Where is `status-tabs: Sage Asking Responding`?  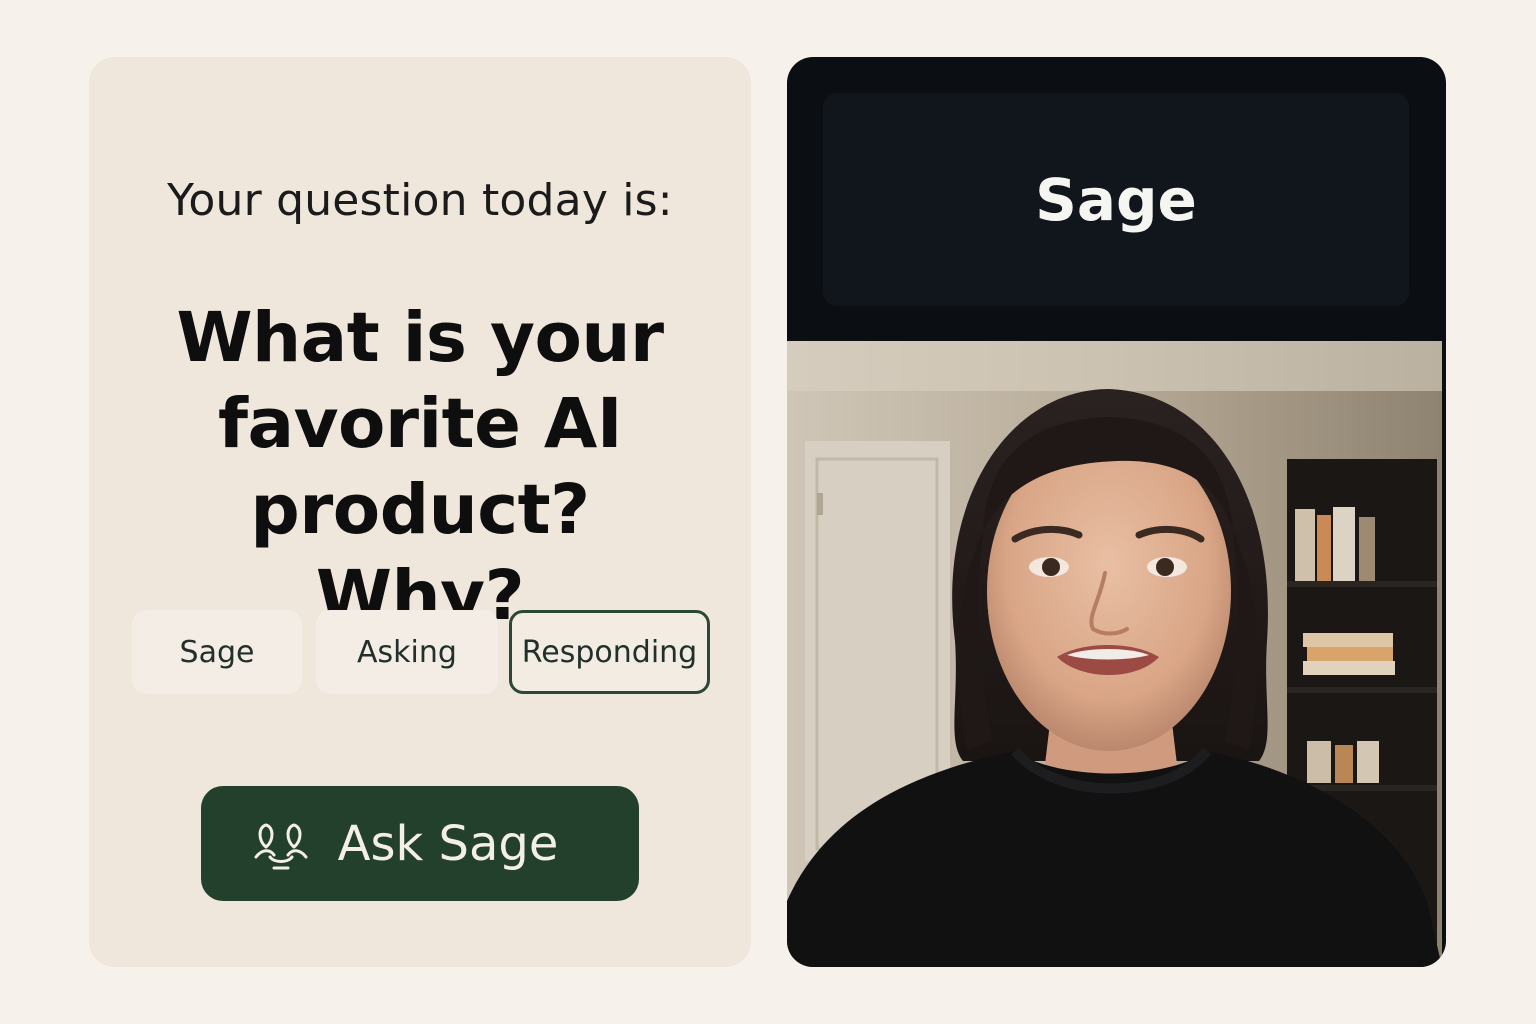 status-tabs: Sage Asking Responding is located at coordinates (420, 652).